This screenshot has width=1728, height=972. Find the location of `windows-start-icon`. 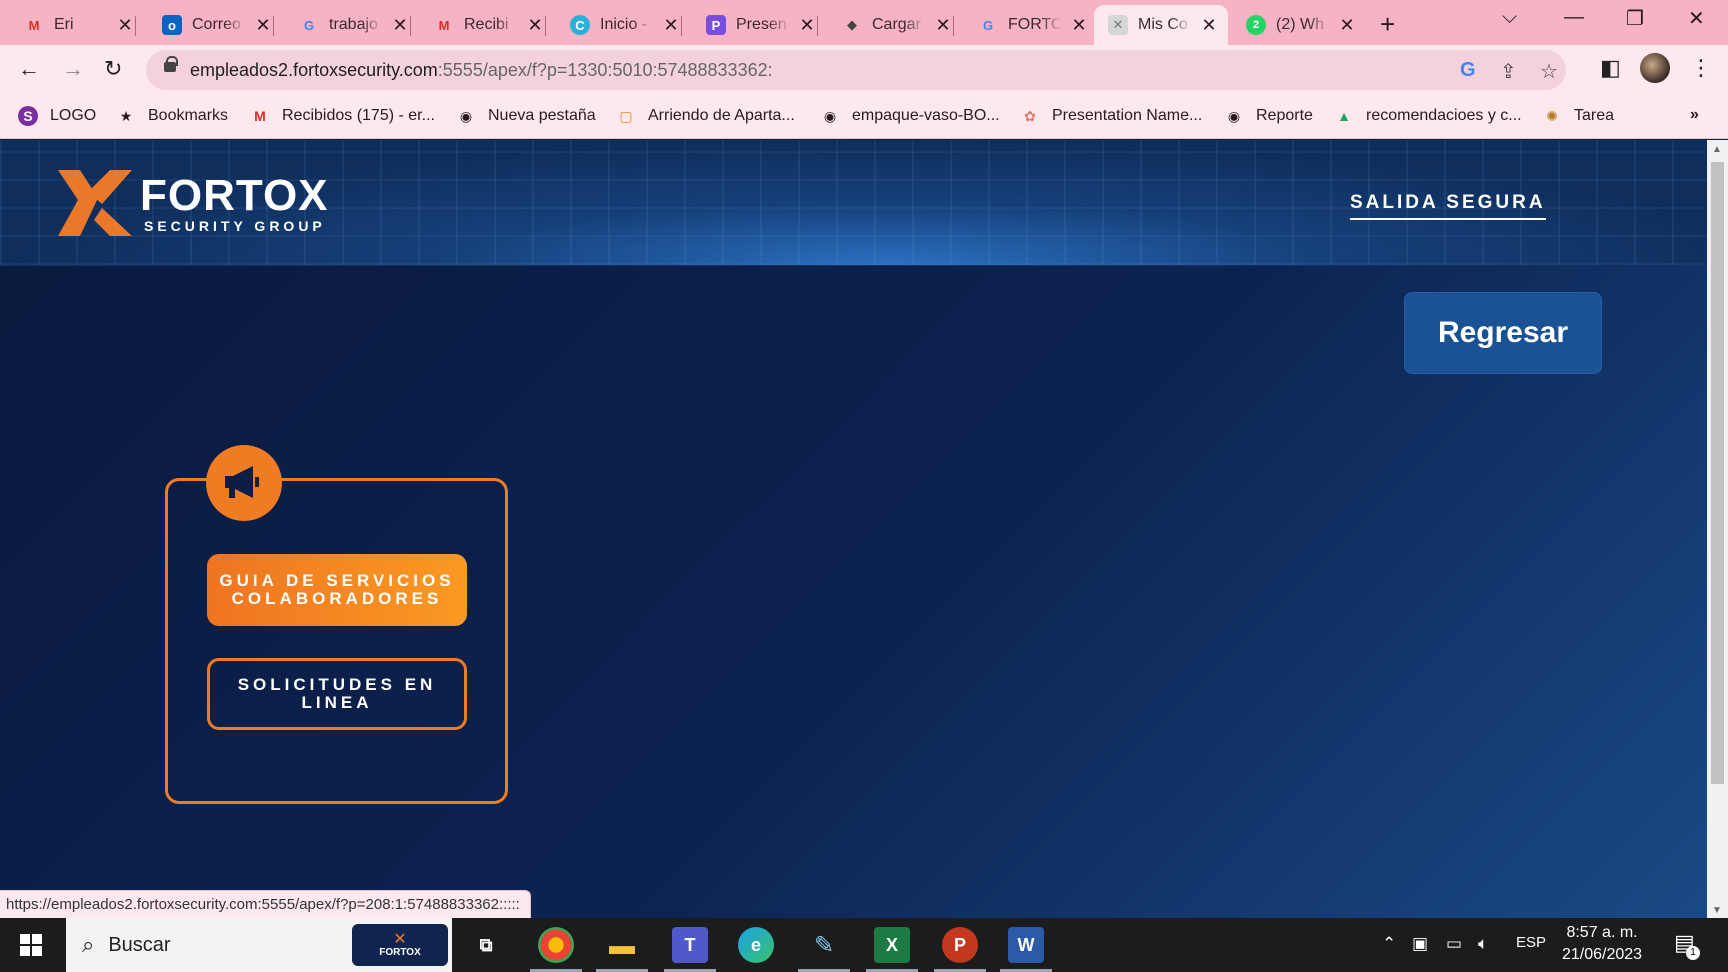

windows-start-icon is located at coordinates (31, 945).